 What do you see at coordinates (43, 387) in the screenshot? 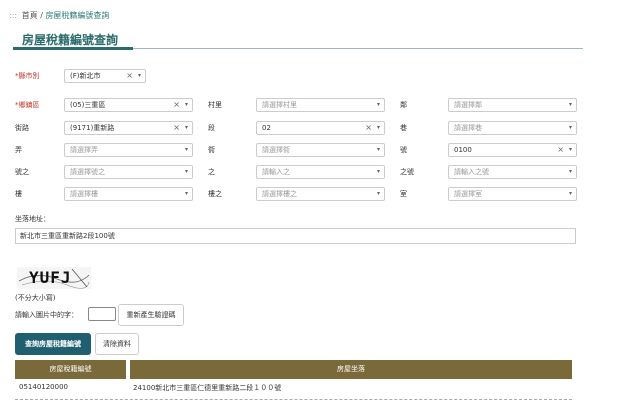
I see `table-cell-id: 05140120000` at bounding box center [43, 387].